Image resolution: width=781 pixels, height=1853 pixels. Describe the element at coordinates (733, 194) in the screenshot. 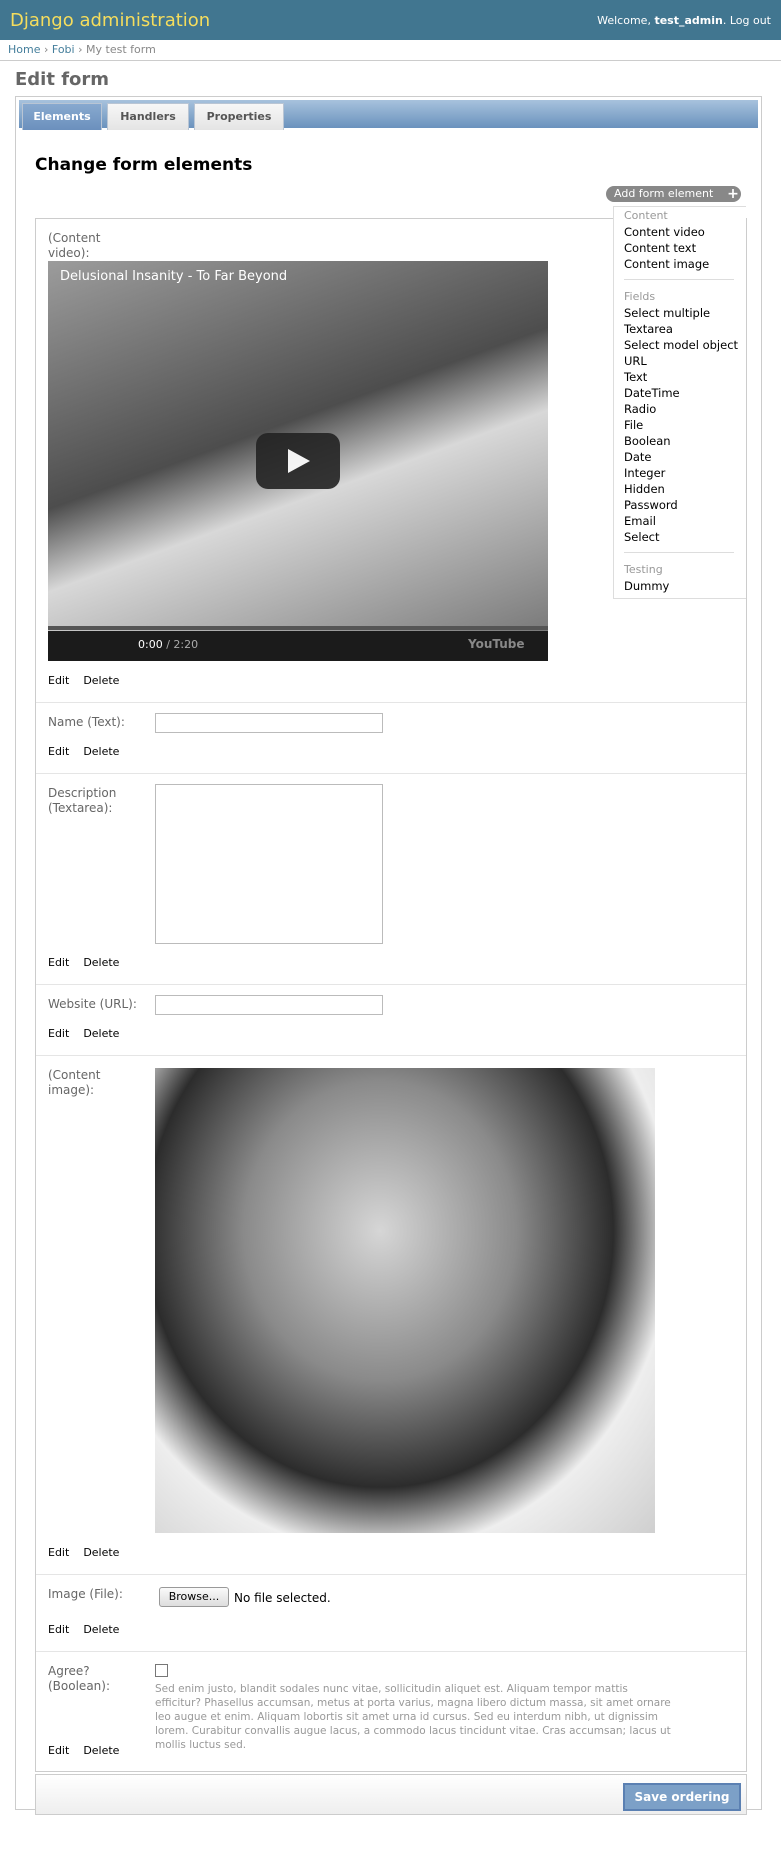

I see `plus-icon: +` at that location.